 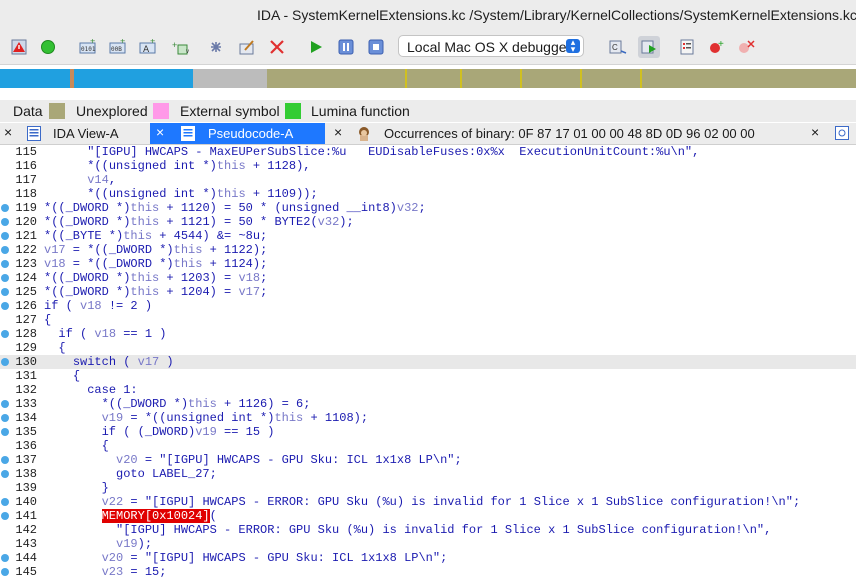 I want to click on code-line: 130 switch ( v17 ), so click(x=428, y=362).